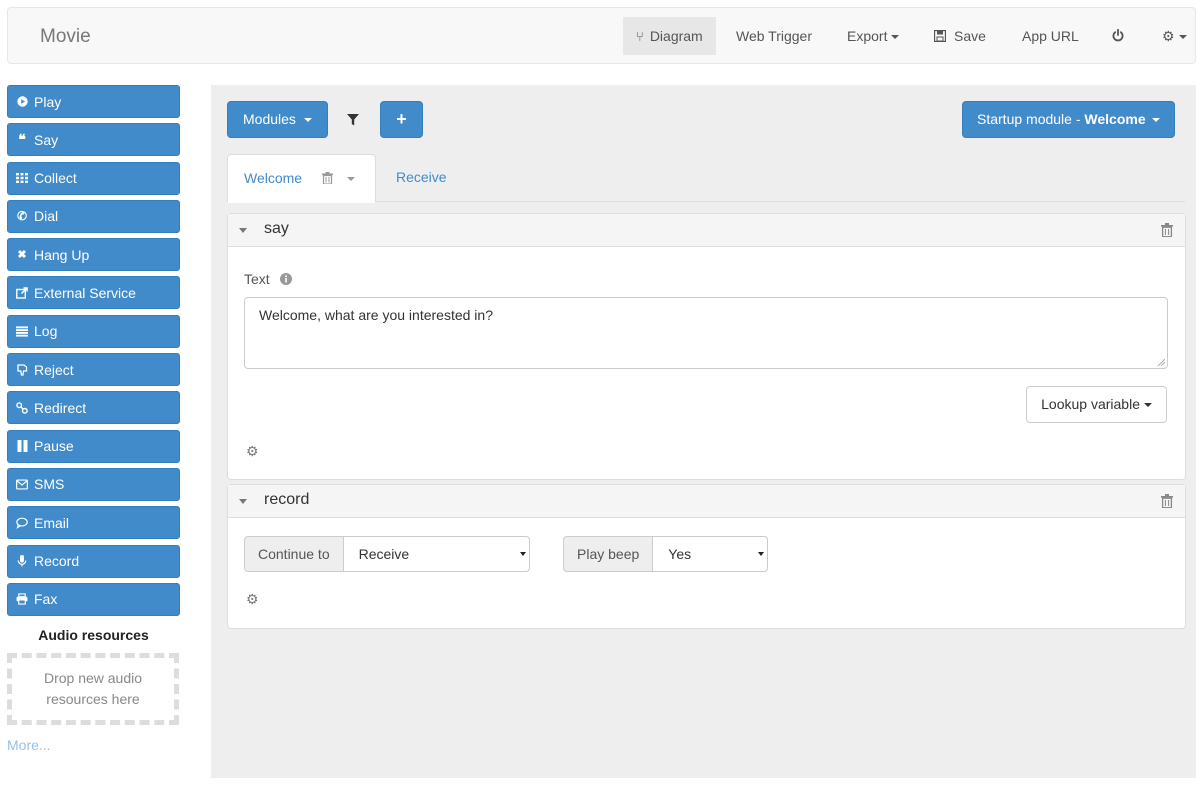 The image size is (1196, 795). Describe the element at coordinates (93, 634) in the screenshot. I see `audio-resources-title: Audio resources` at that location.